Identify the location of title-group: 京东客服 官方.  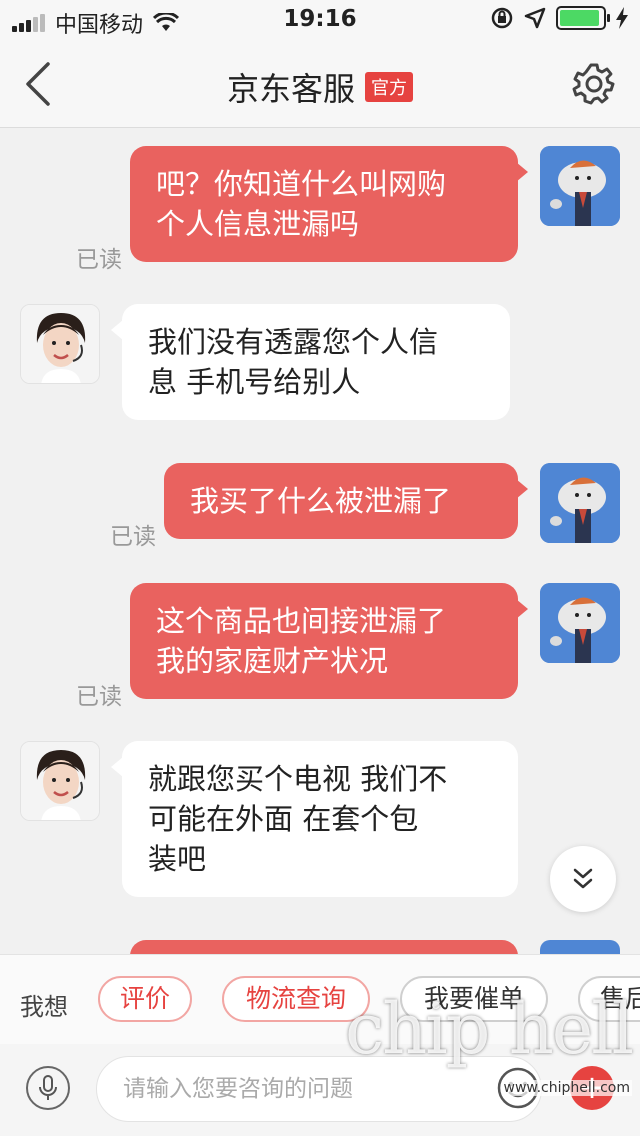
(320, 87).